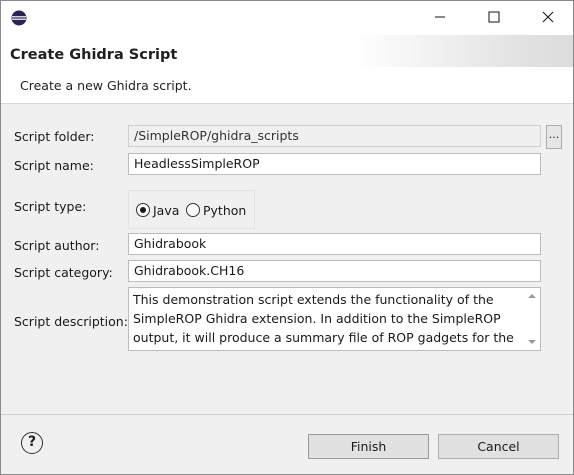 Image resolution: width=574 pixels, height=475 pixels. Describe the element at coordinates (54, 136) in the screenshot. I see `script-folder-label: Script folder:` at that location.